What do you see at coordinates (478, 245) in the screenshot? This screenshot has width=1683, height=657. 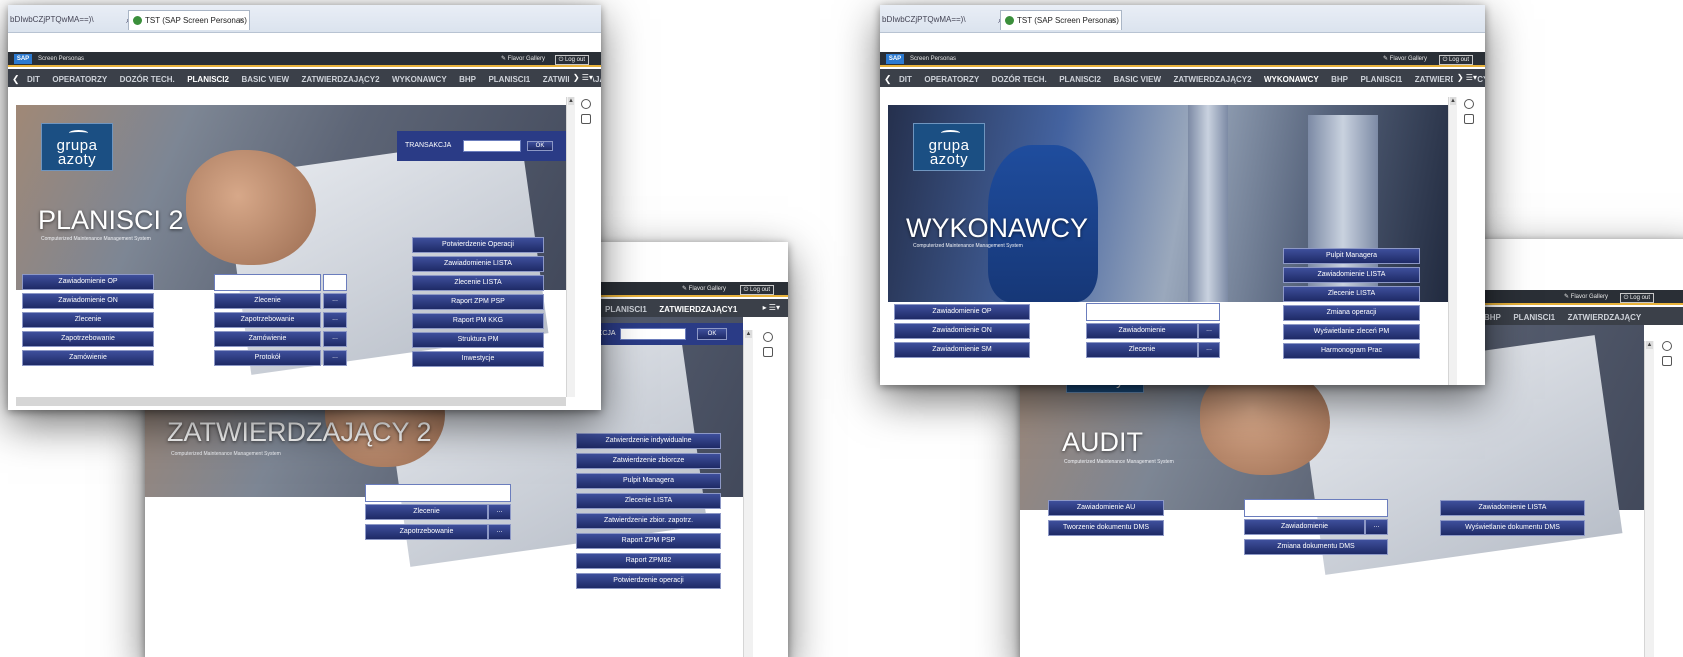 I see `potwierdzenie-operacji-button: Potwierdzenie Operacji` at bounding box center [478, 245].